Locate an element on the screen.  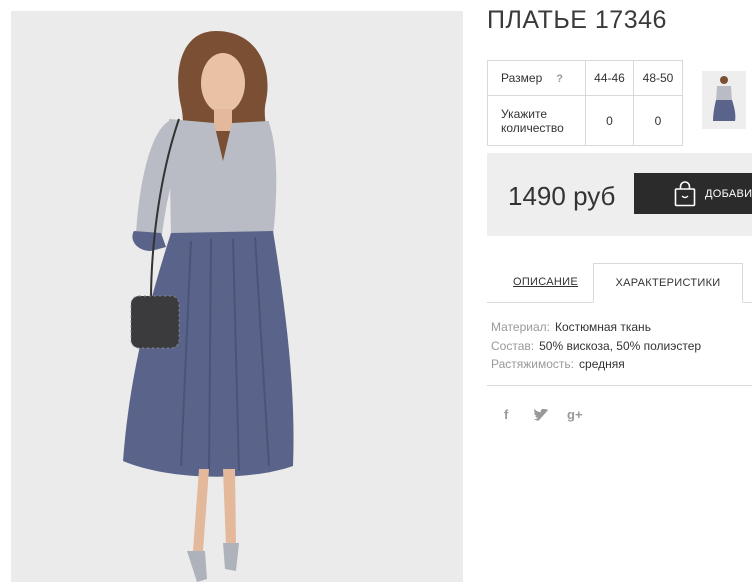
price-panel: 1490 руб ДОБАВИТЬ is located at coordinates (619, 194).